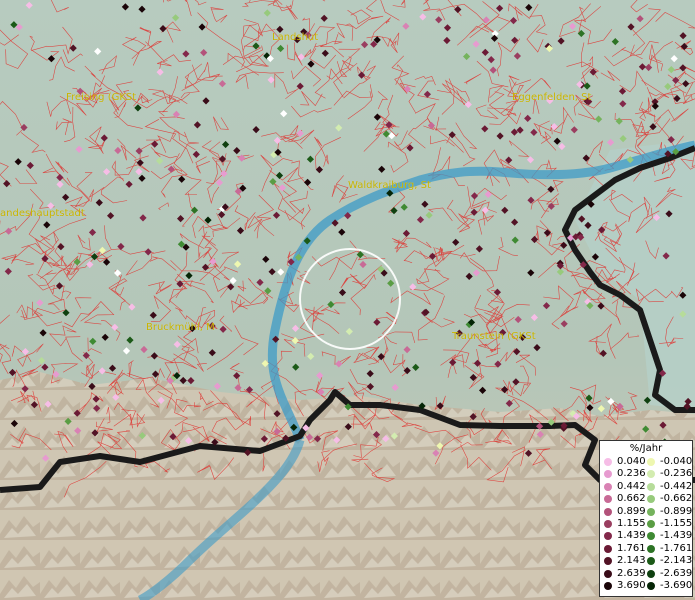 Image resolution: width=695 pixels, height=600 pixels. I want to click on legend-negative-7-swatch, so click(651, 548).